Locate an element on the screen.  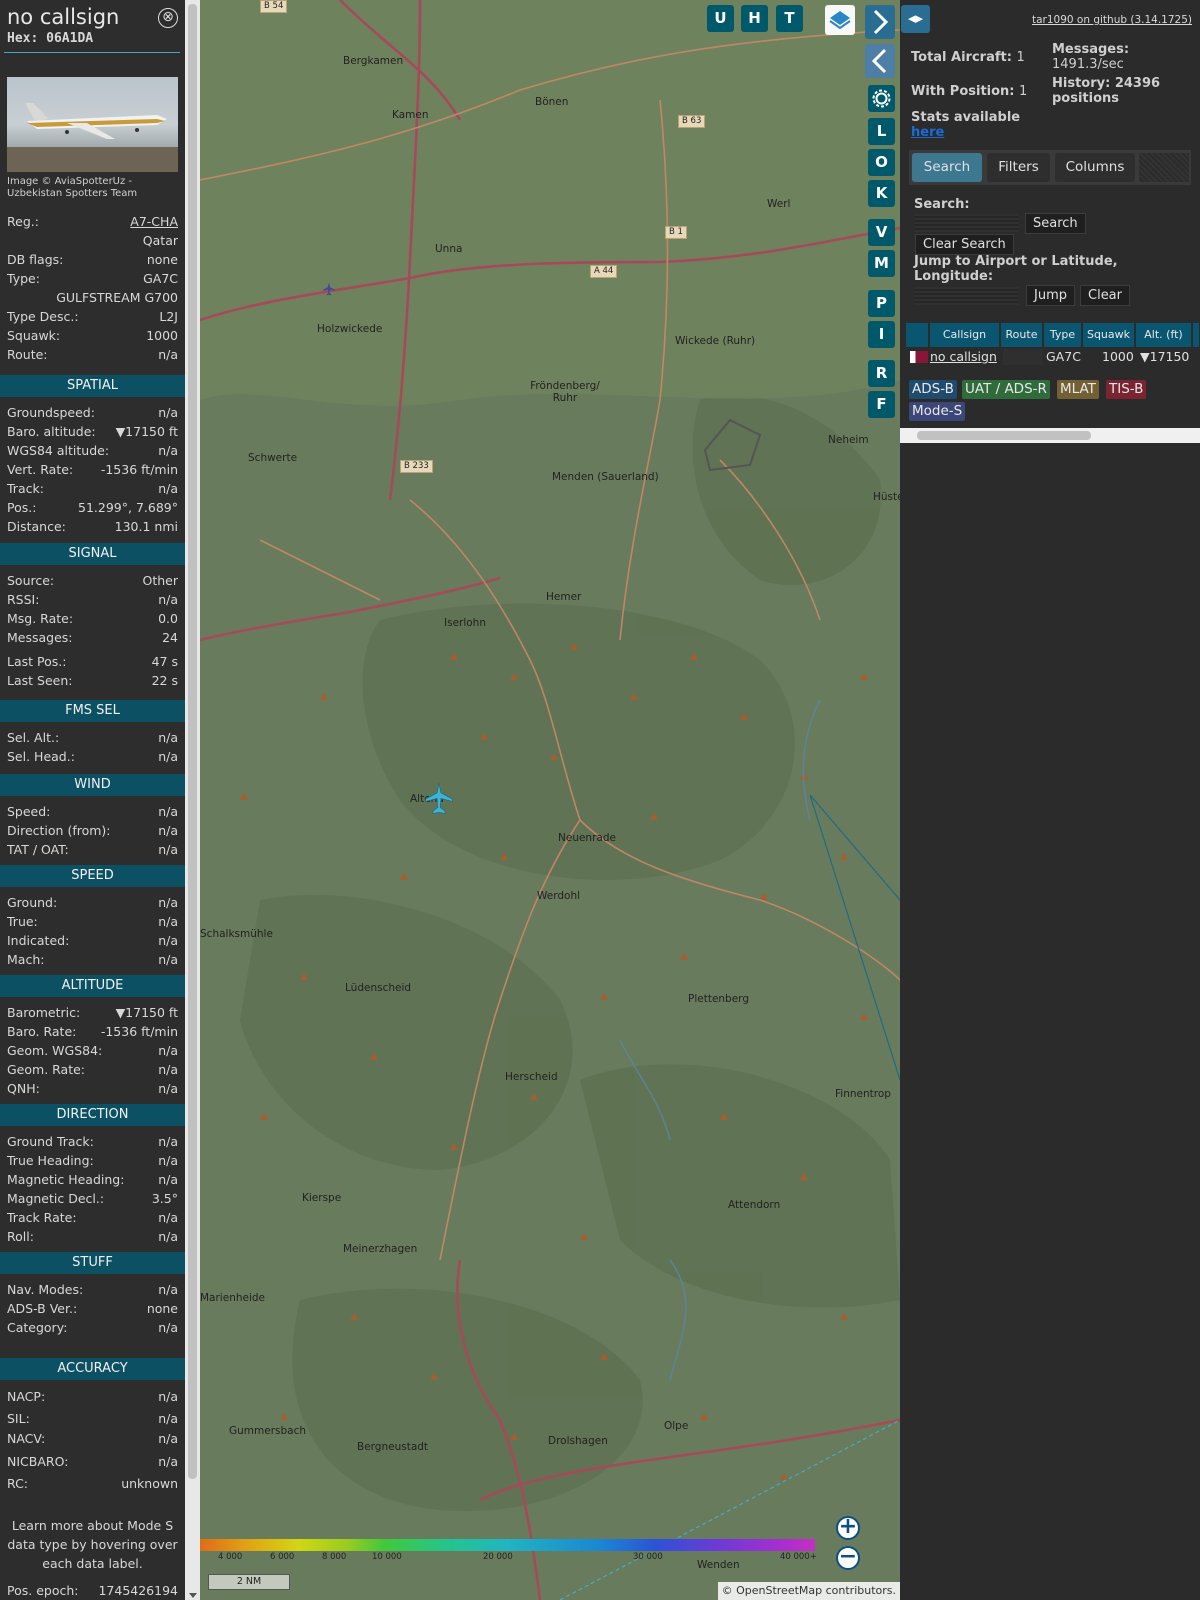
info-row: Track Rate: n/a is located at coordinates (92, 1218).